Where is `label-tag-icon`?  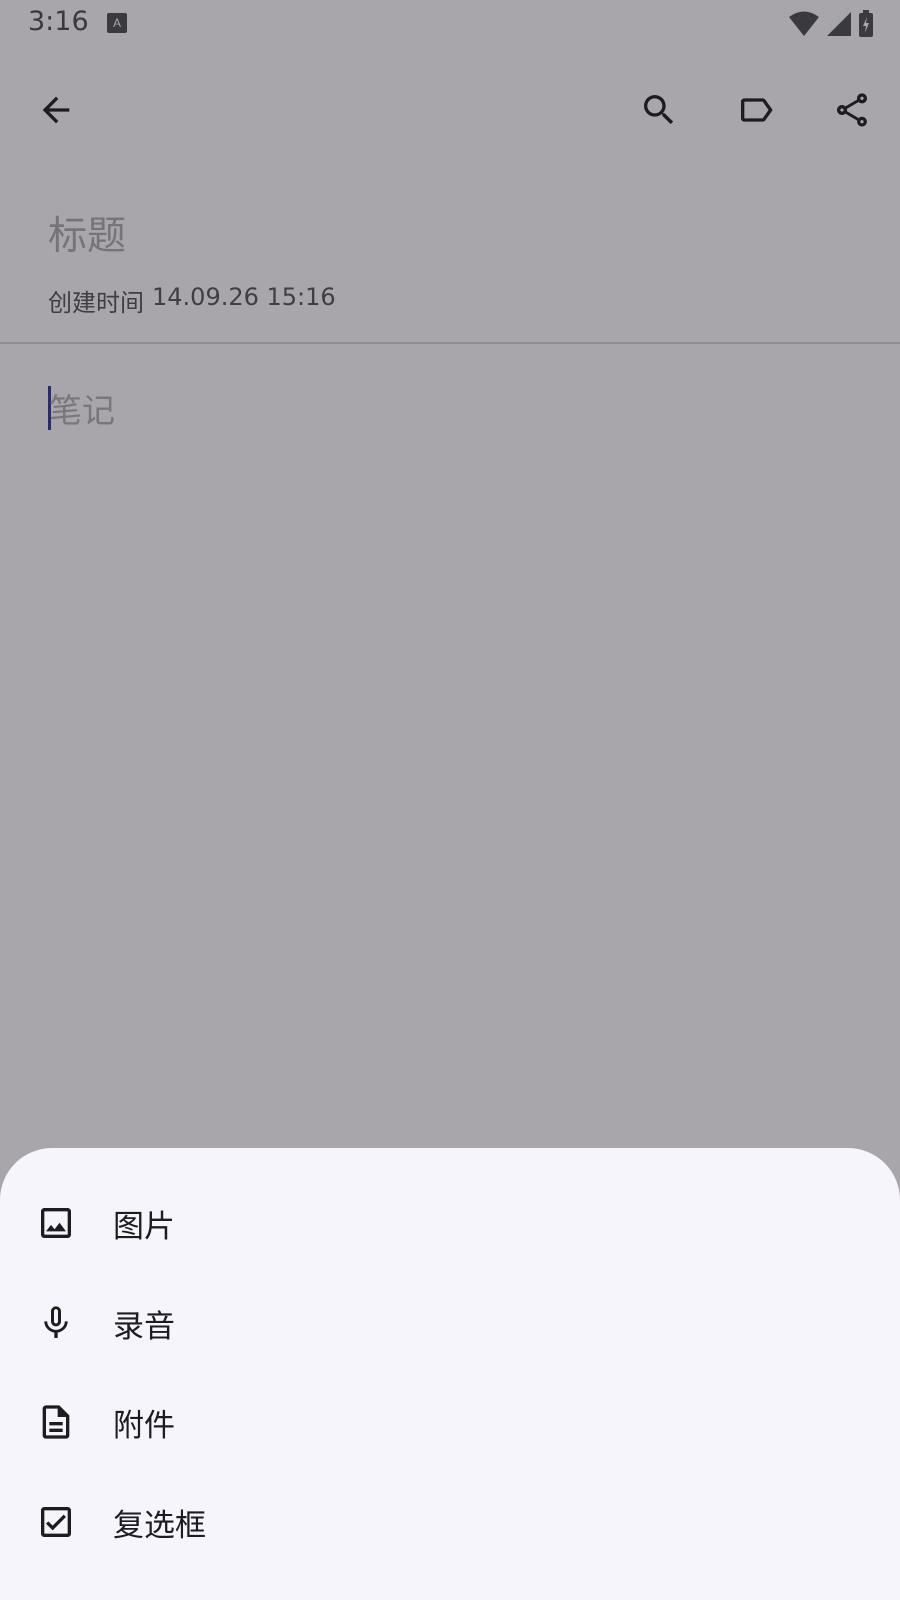
label-tag-icon is located at coordinates (756, 112).